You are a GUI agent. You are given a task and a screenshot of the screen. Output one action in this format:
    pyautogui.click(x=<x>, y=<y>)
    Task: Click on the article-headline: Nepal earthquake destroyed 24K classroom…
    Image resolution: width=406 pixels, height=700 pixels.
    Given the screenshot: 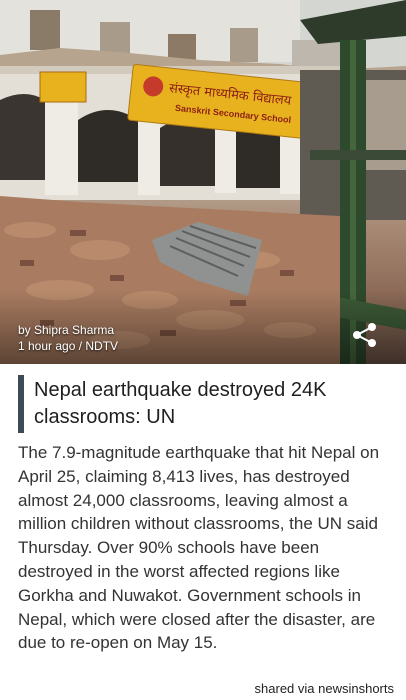 What is the action you would take?
    pyautogui.click(x=180, y=403)
    